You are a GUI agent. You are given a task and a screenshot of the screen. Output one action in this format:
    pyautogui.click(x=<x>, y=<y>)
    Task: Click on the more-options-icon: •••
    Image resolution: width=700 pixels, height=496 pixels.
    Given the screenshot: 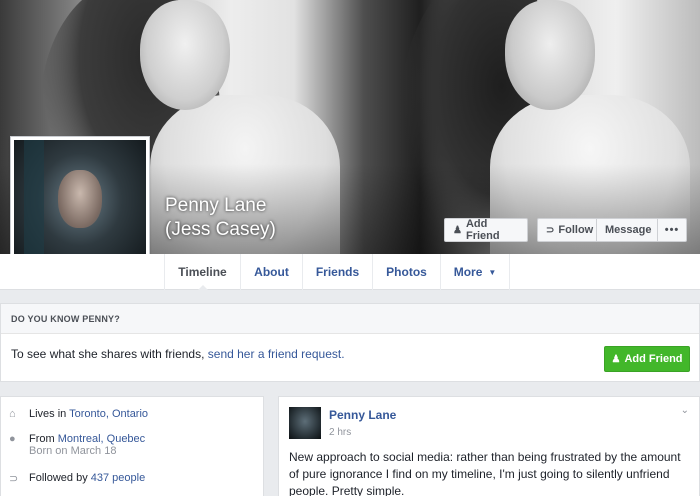 What is the action you would take?
    pyautogui.click(x=672, y=230)
    